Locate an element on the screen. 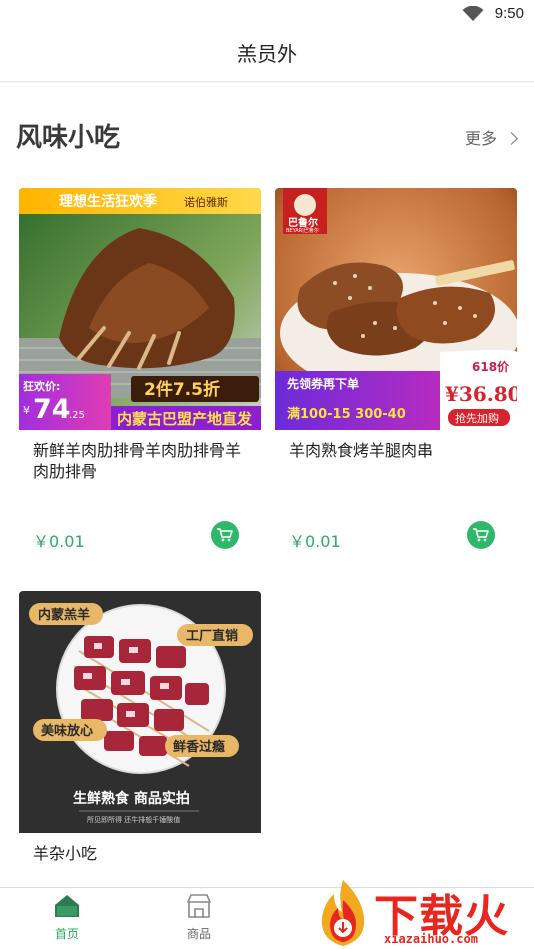  image-sub-text: 所见即所得 还牛排般千锤酸值 is located at coordinates (133, 819).